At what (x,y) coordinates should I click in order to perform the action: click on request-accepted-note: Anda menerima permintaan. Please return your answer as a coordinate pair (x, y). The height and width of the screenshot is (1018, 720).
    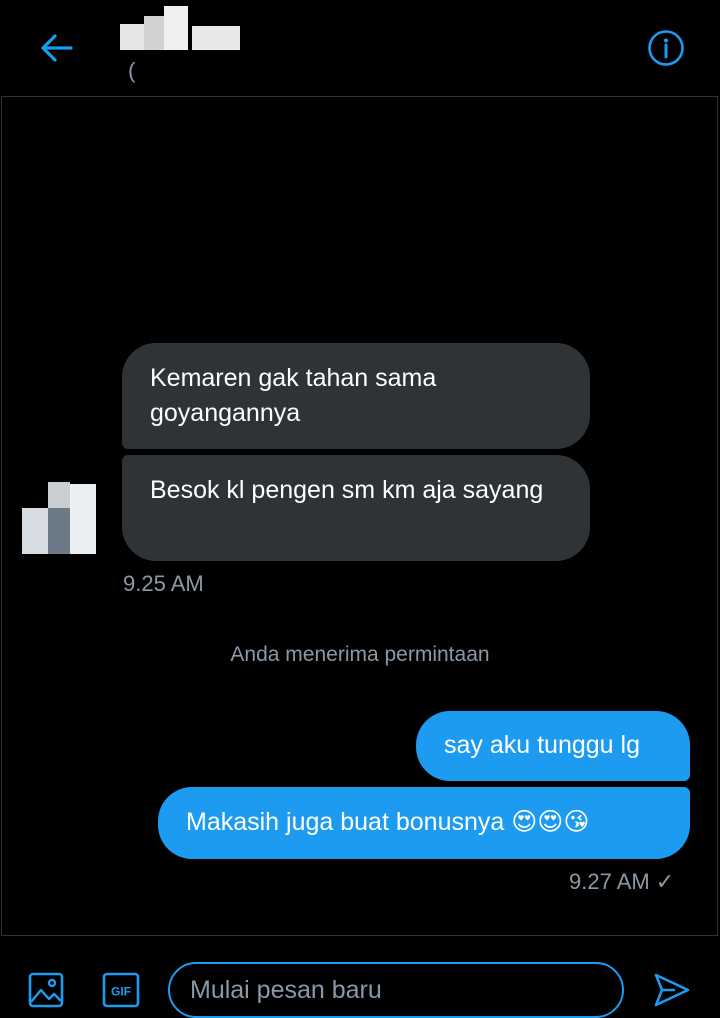
    Looking at the image, I should click on (360, 654).